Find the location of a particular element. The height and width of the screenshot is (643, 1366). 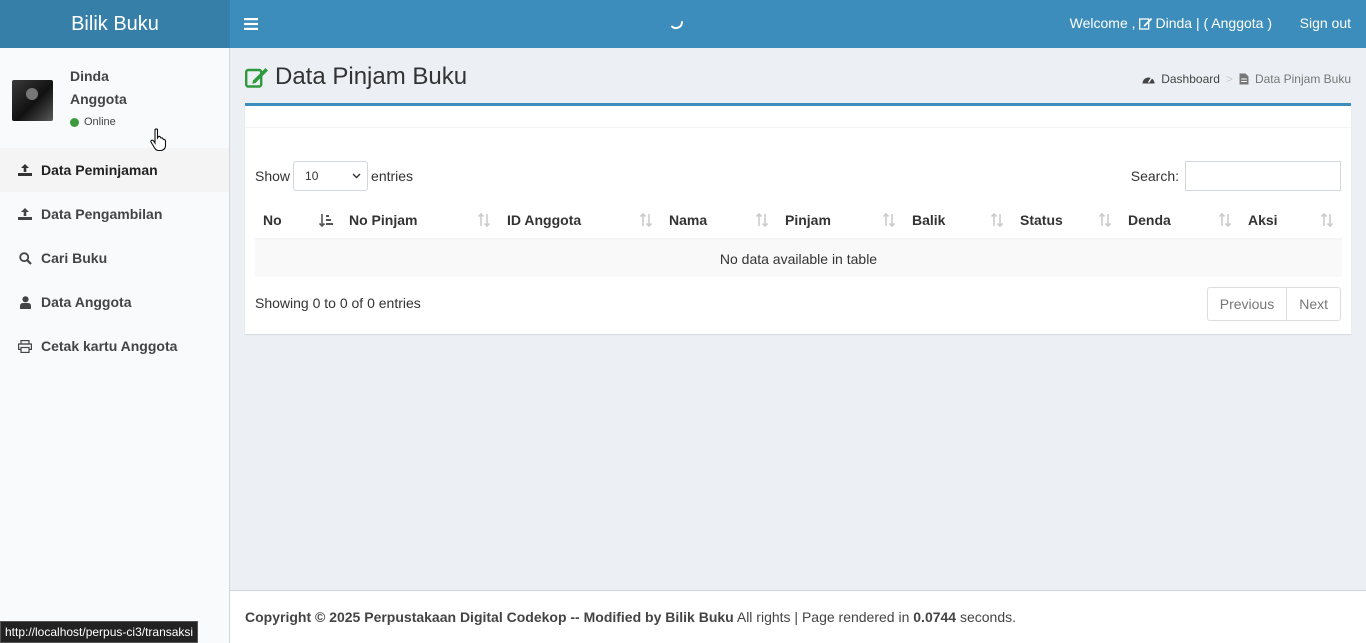

sidebar-toggle-button is located at coordinates (251, 24).